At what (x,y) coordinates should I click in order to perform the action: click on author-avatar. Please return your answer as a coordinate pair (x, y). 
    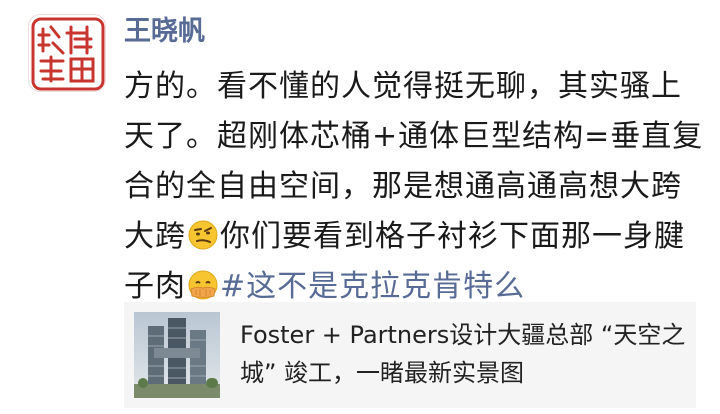
    Looking at the image, I should click on (67, 53).